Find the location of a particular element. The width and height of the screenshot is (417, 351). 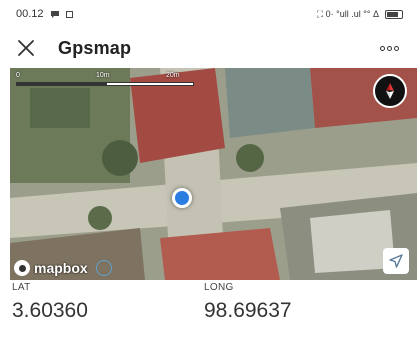

scale-label-20: 20m is located at coordinates (173, 75).